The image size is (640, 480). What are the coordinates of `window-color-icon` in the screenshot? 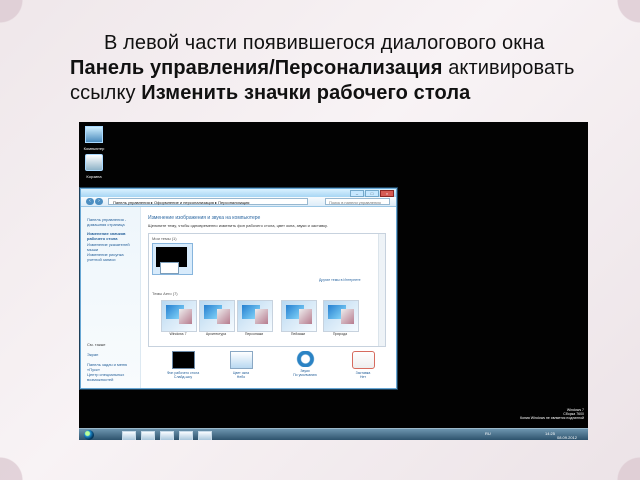 It's located at (241, 360).